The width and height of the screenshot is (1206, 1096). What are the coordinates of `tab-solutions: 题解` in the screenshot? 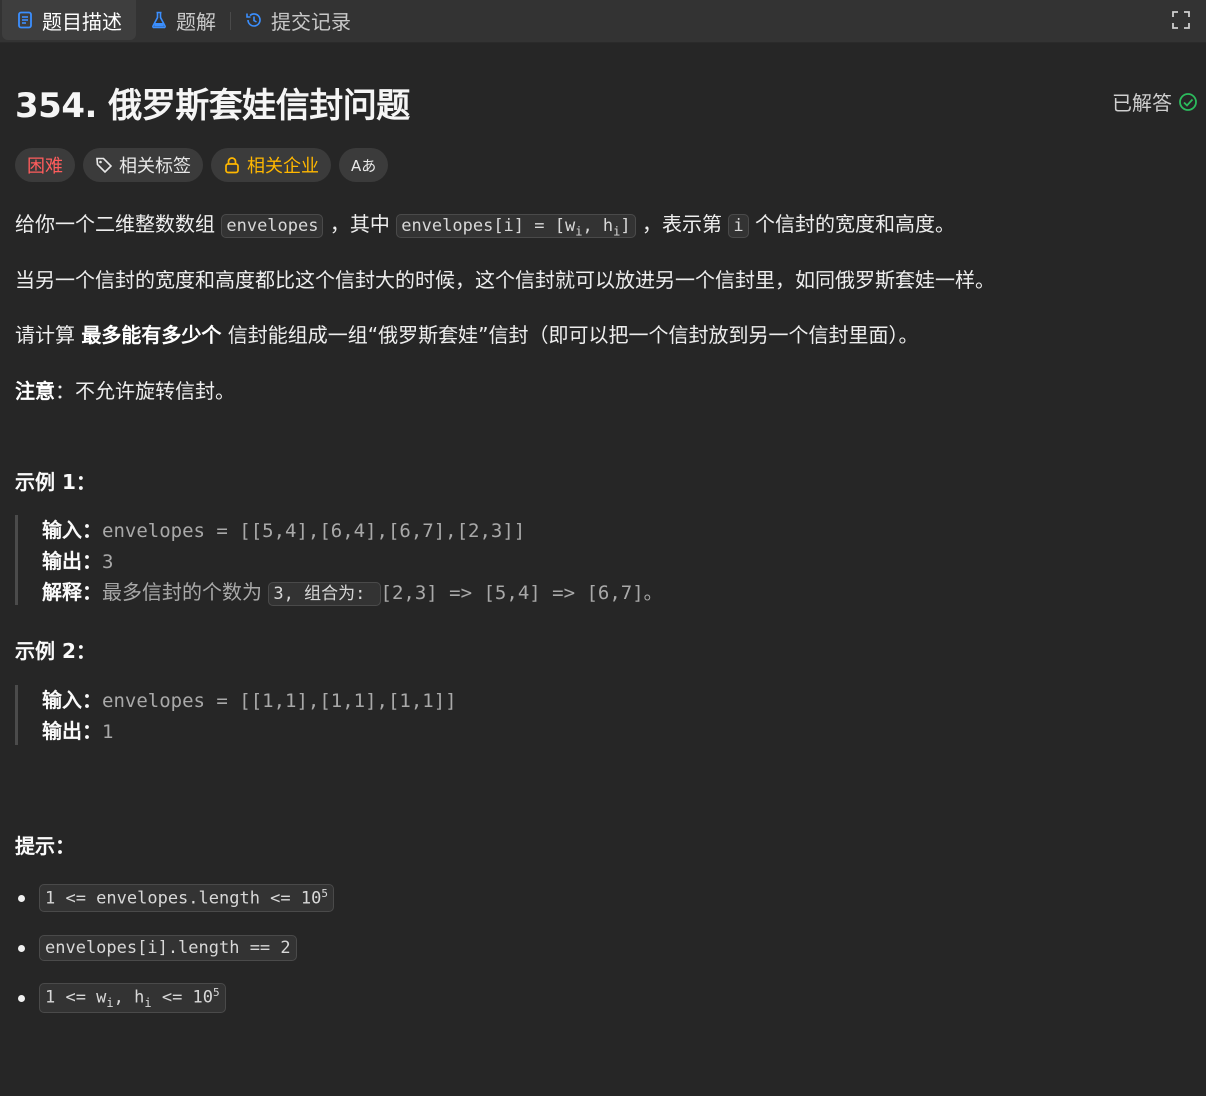 It's located at (183, 20).